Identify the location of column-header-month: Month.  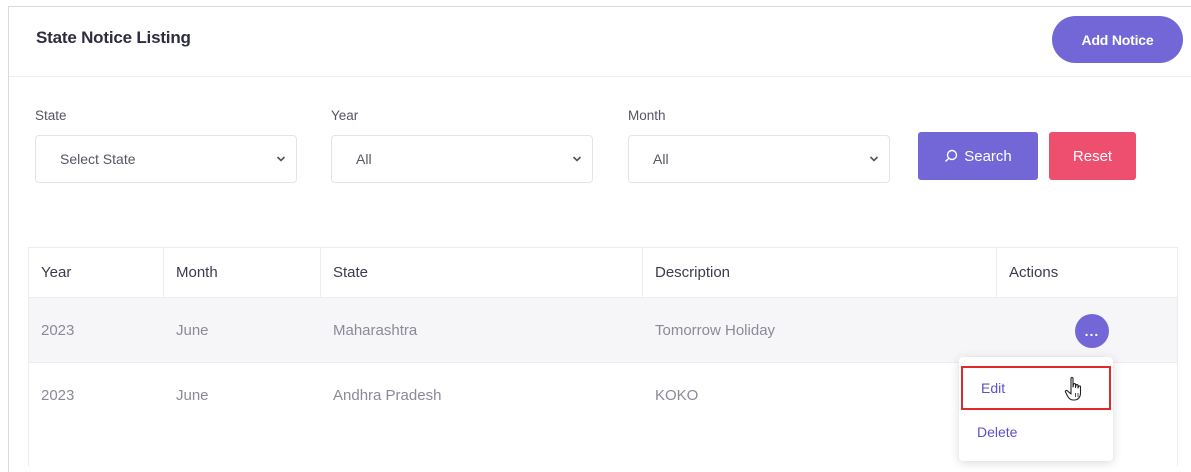
(242, 272).